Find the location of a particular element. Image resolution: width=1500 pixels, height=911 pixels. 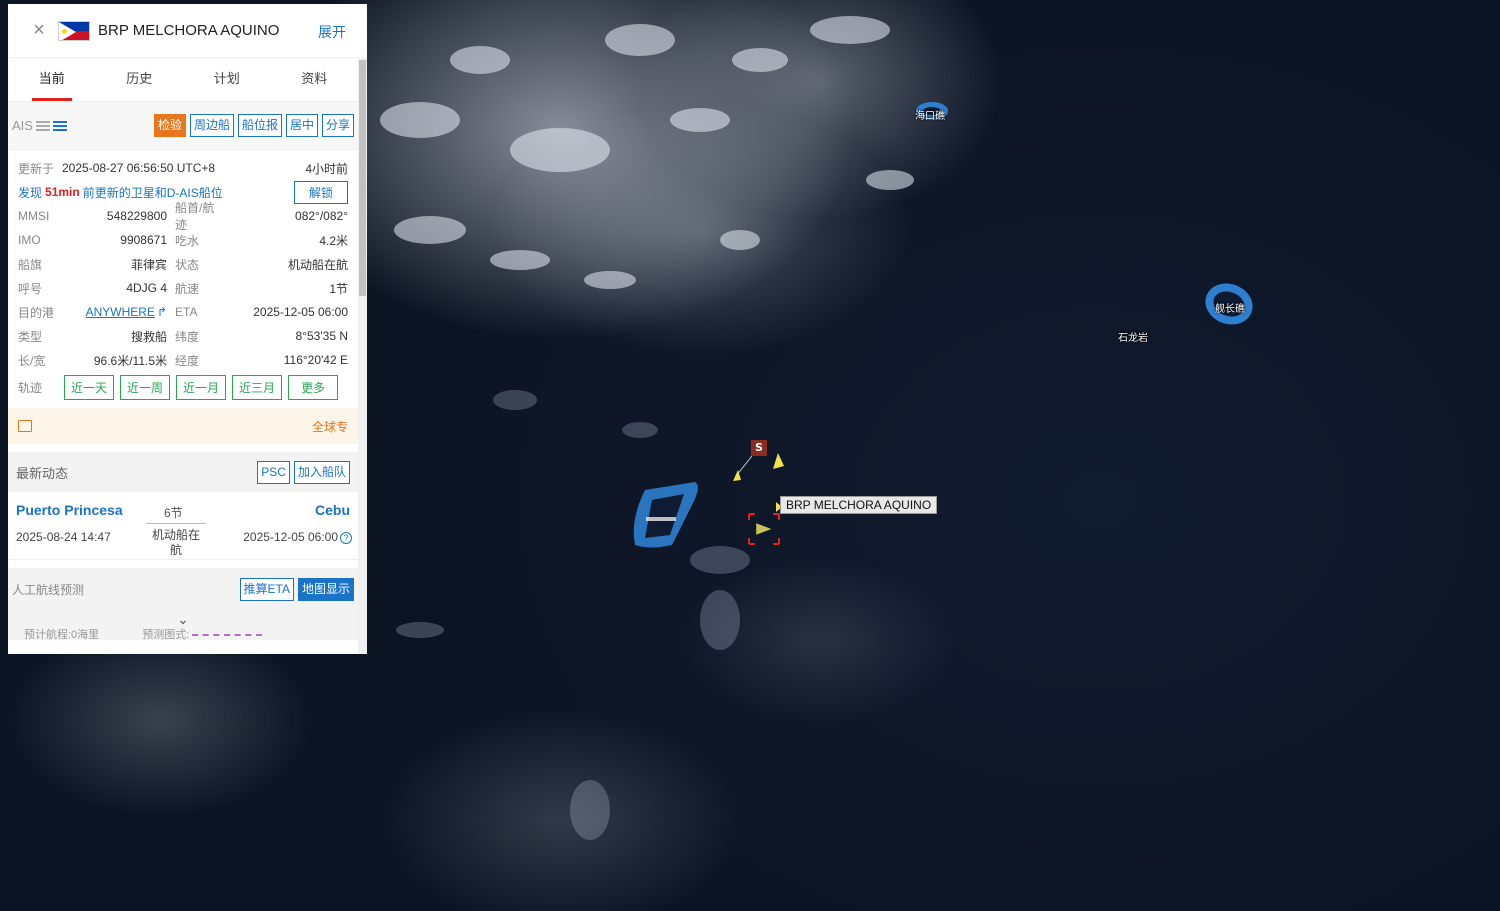

prediction-legend: 预测图式: is located at coordinates (166, 634).